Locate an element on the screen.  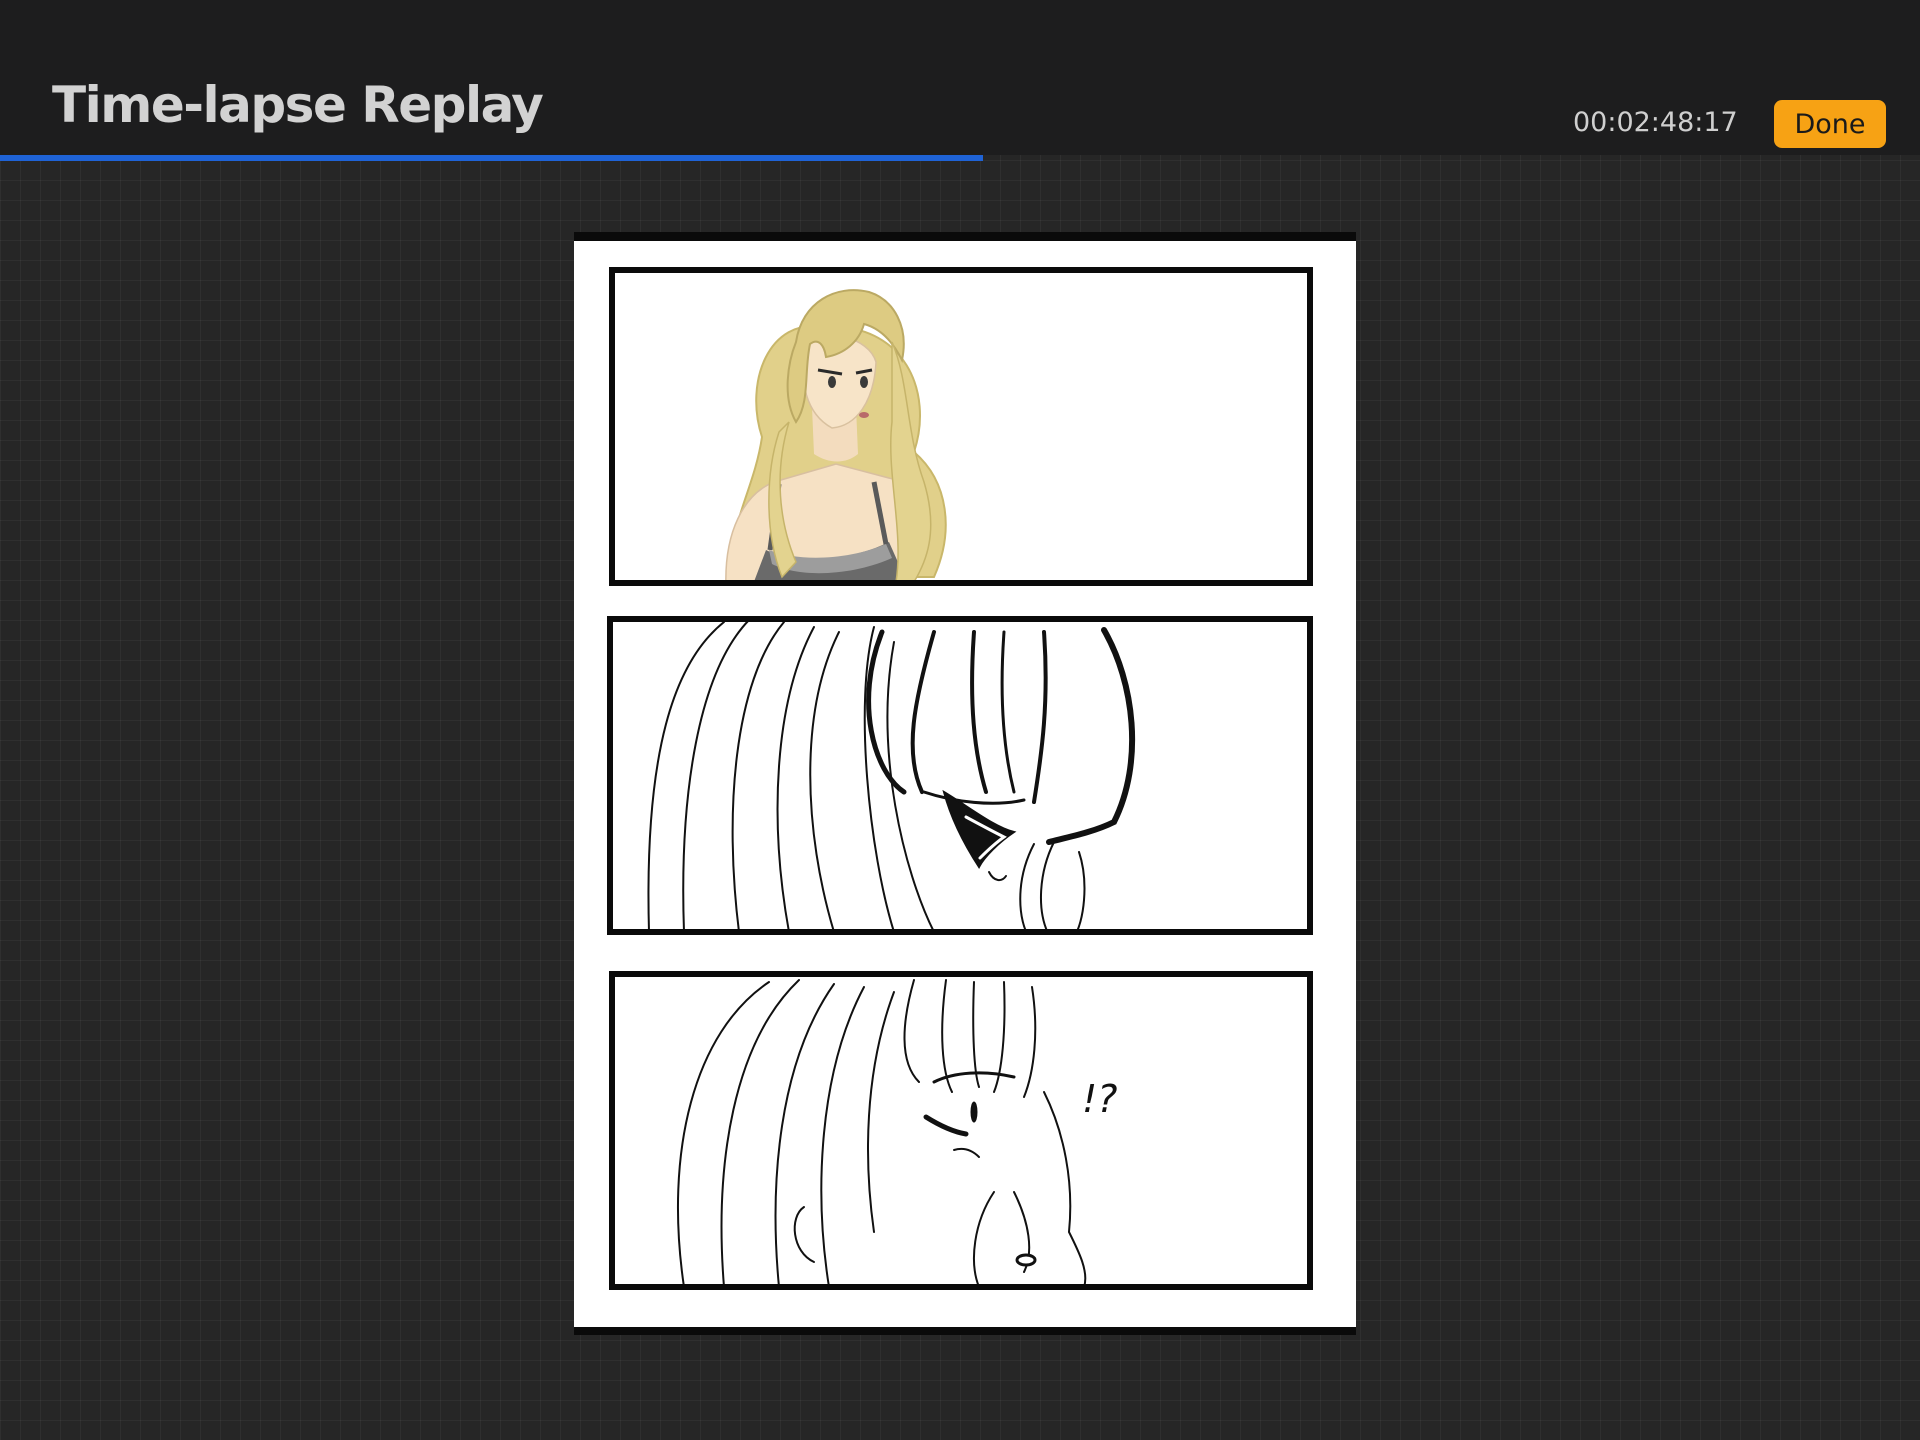
playback-progress-bar is located at coordinates (960, 158).